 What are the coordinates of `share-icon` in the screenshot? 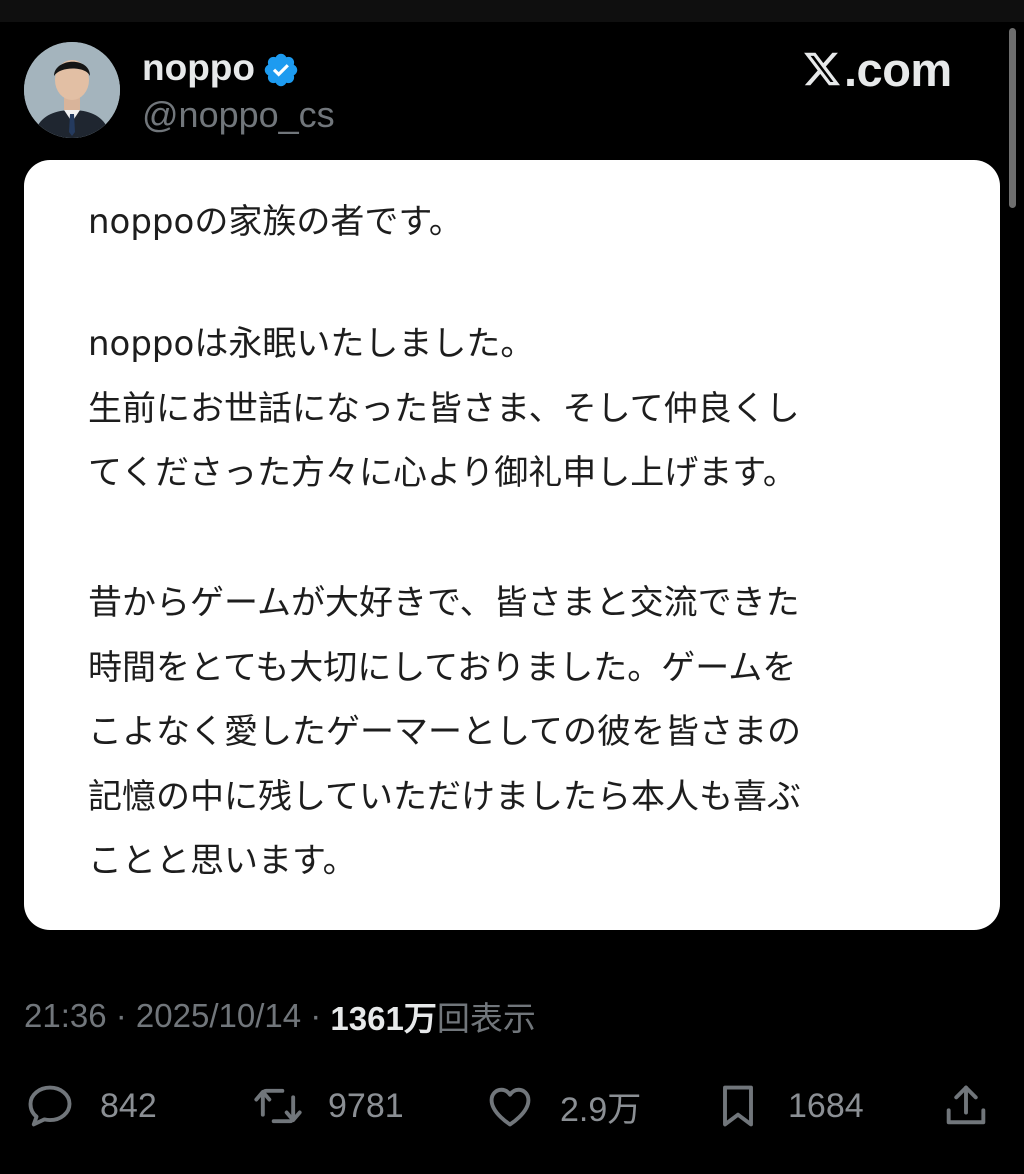 It's located at (966, 1105).